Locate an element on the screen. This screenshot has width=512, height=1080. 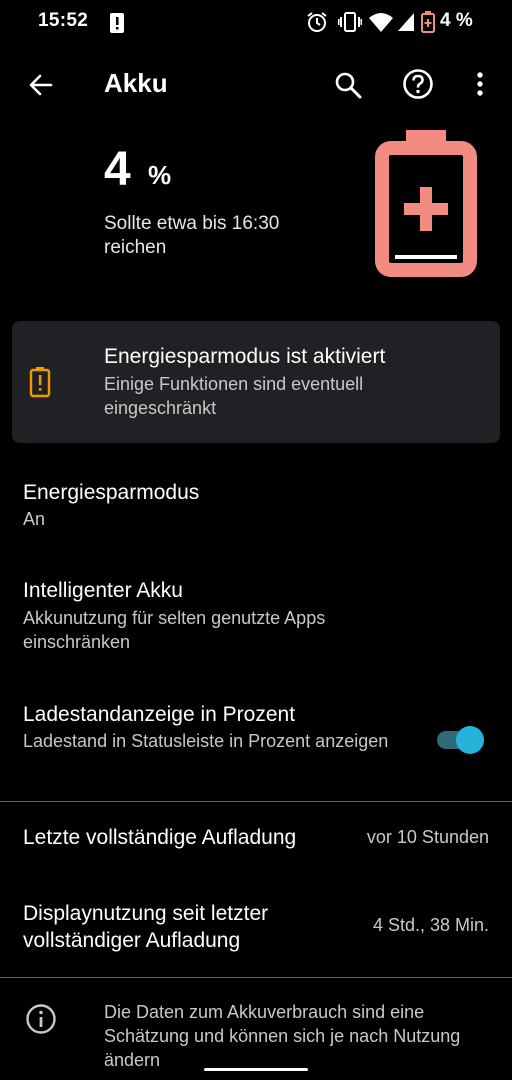
wifi-icon is located at coordinates (381, 22).